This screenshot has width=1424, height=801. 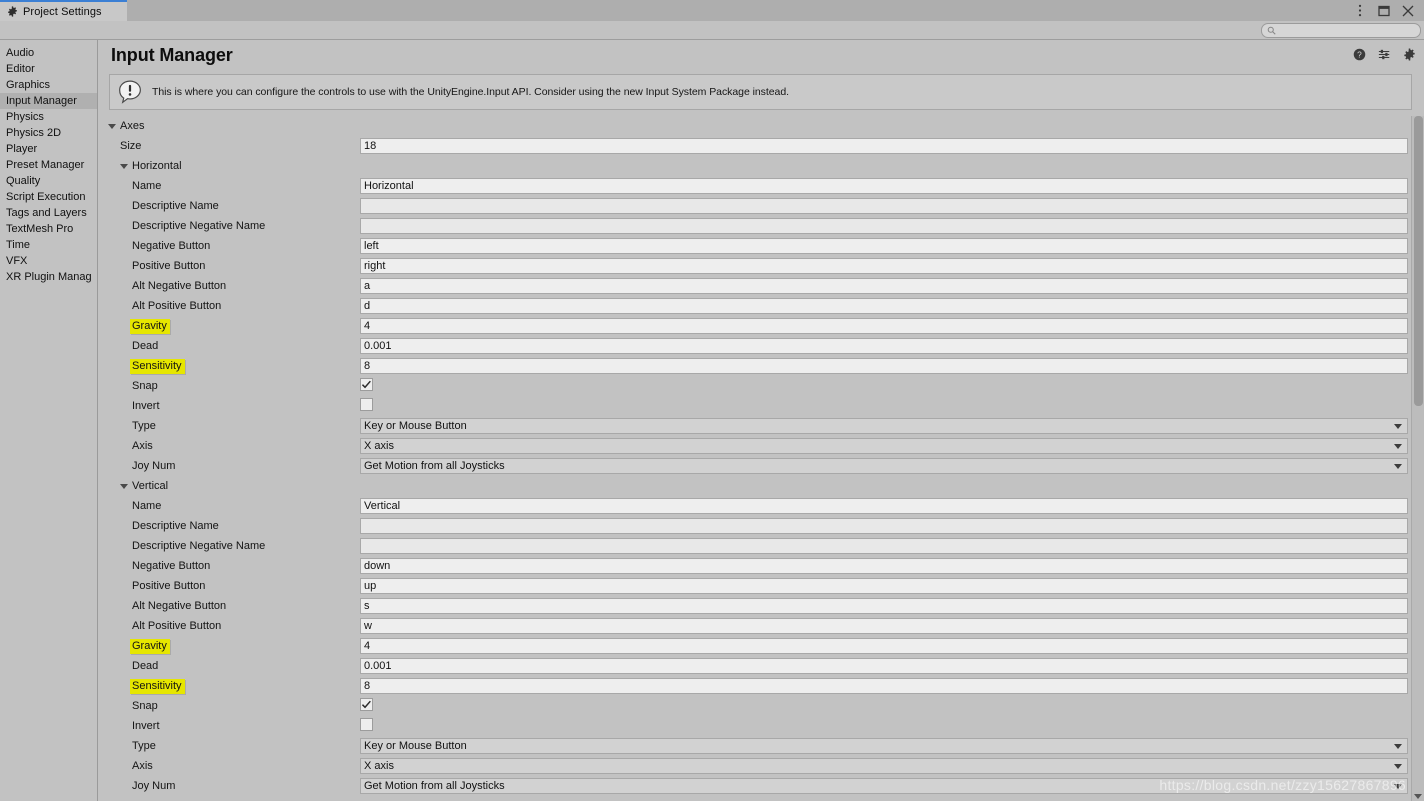 I want to click on property-row: Alt Negative Button, so click(x=761, y=286).